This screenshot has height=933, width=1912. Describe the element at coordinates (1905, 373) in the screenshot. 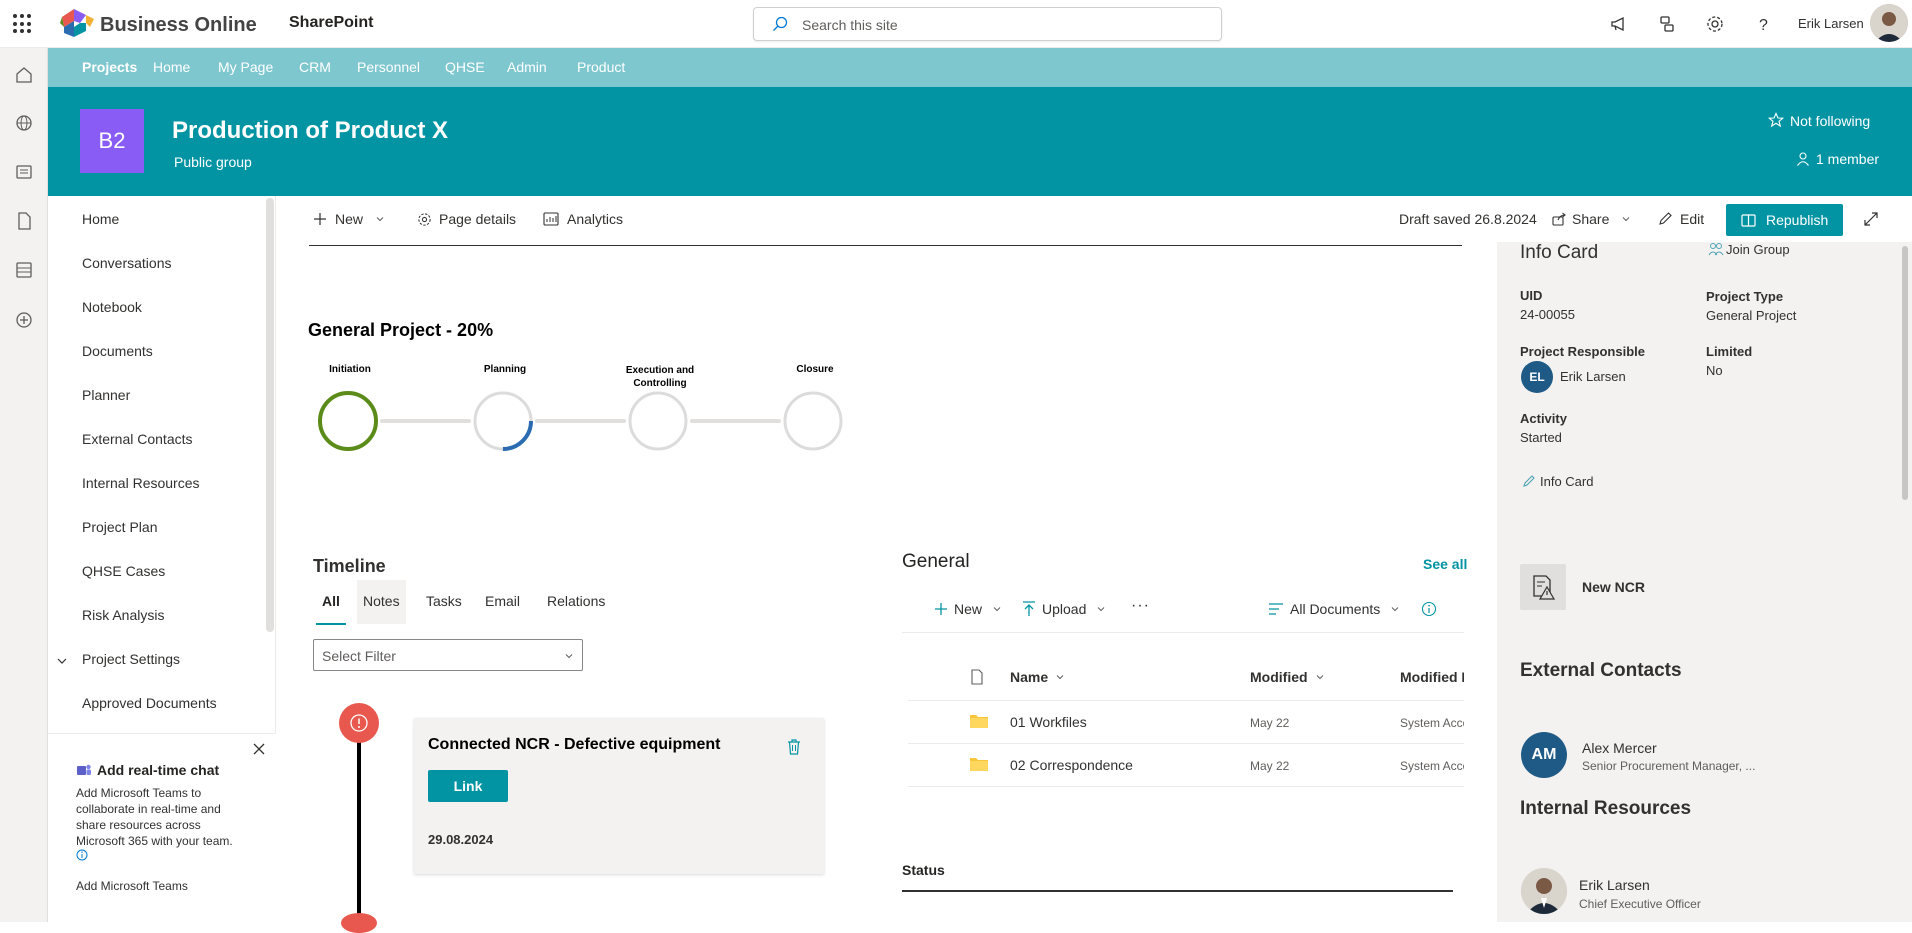

I see `panel-scrollbar` at that location.